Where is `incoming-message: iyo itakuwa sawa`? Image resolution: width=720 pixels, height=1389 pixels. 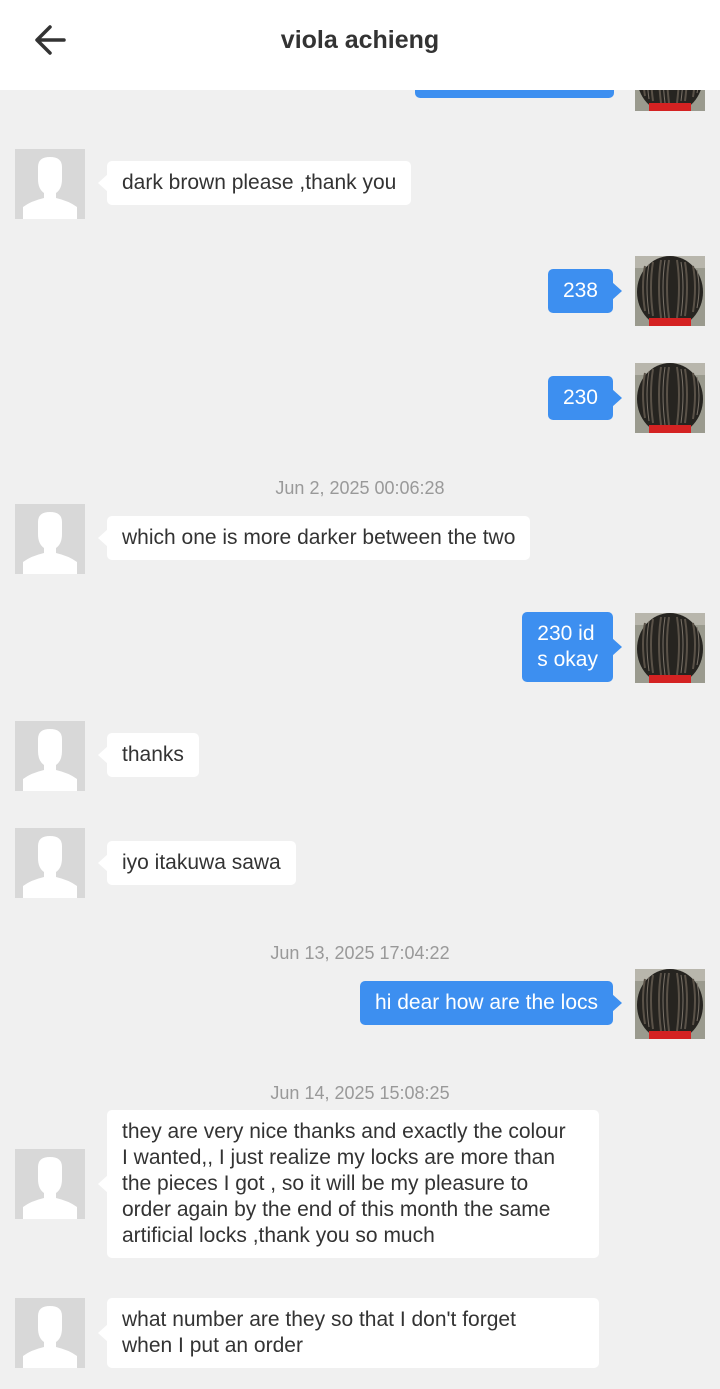
incoming-message: iyo itakuwa sawa is located at coordinates (197, 863).